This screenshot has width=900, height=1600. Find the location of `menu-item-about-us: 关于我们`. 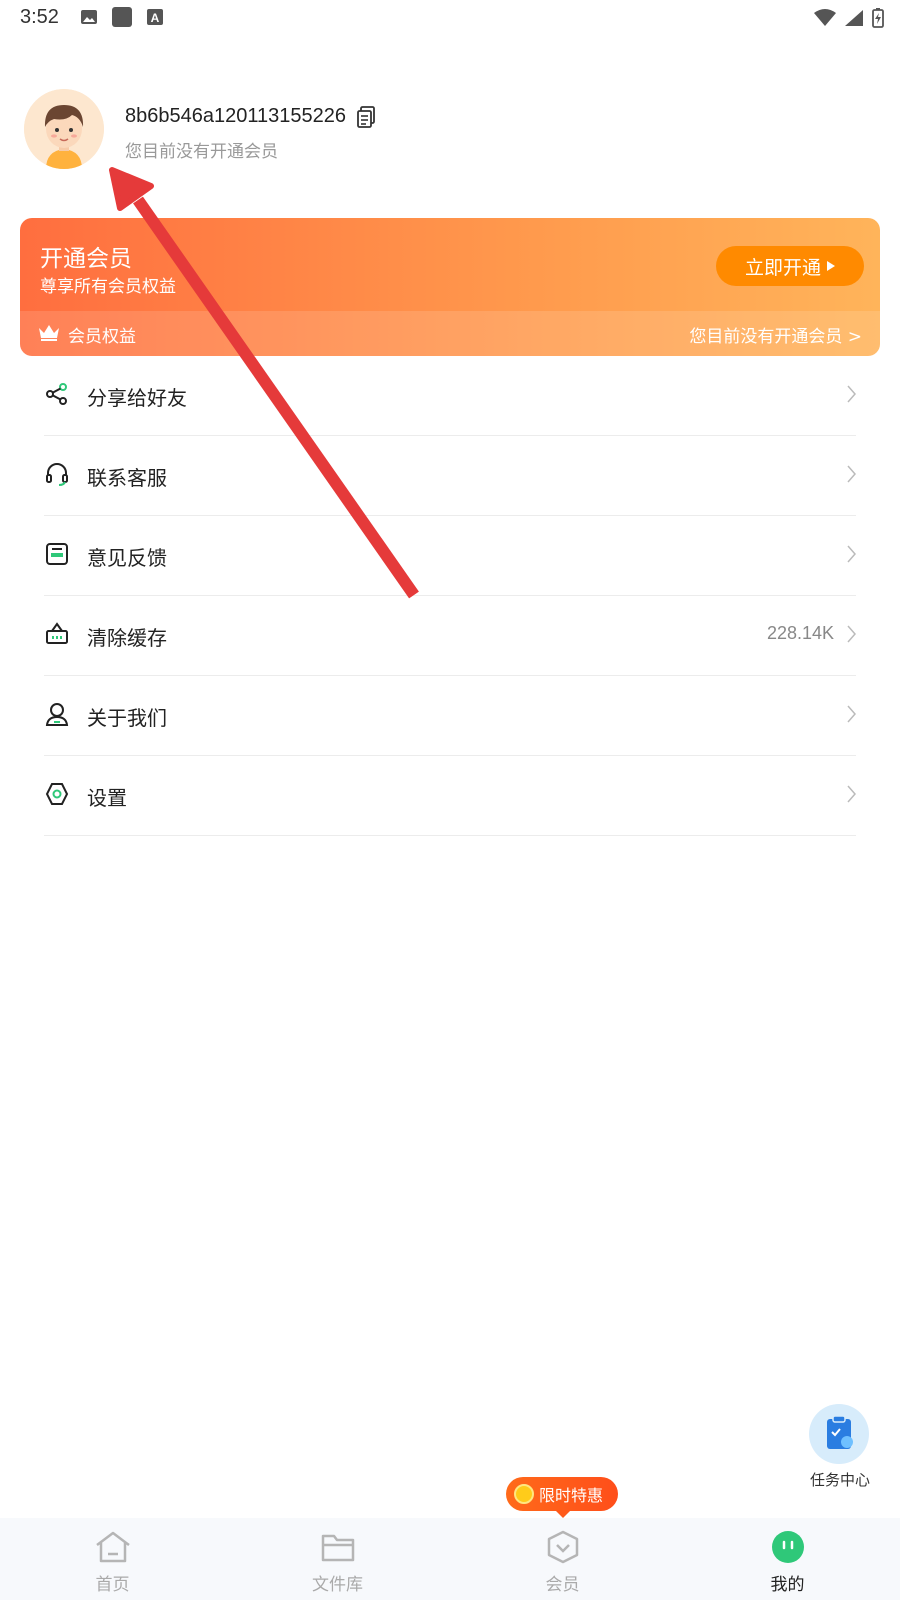

menu-item-about-us: 关于我们 is located at coordinates (450, 716).